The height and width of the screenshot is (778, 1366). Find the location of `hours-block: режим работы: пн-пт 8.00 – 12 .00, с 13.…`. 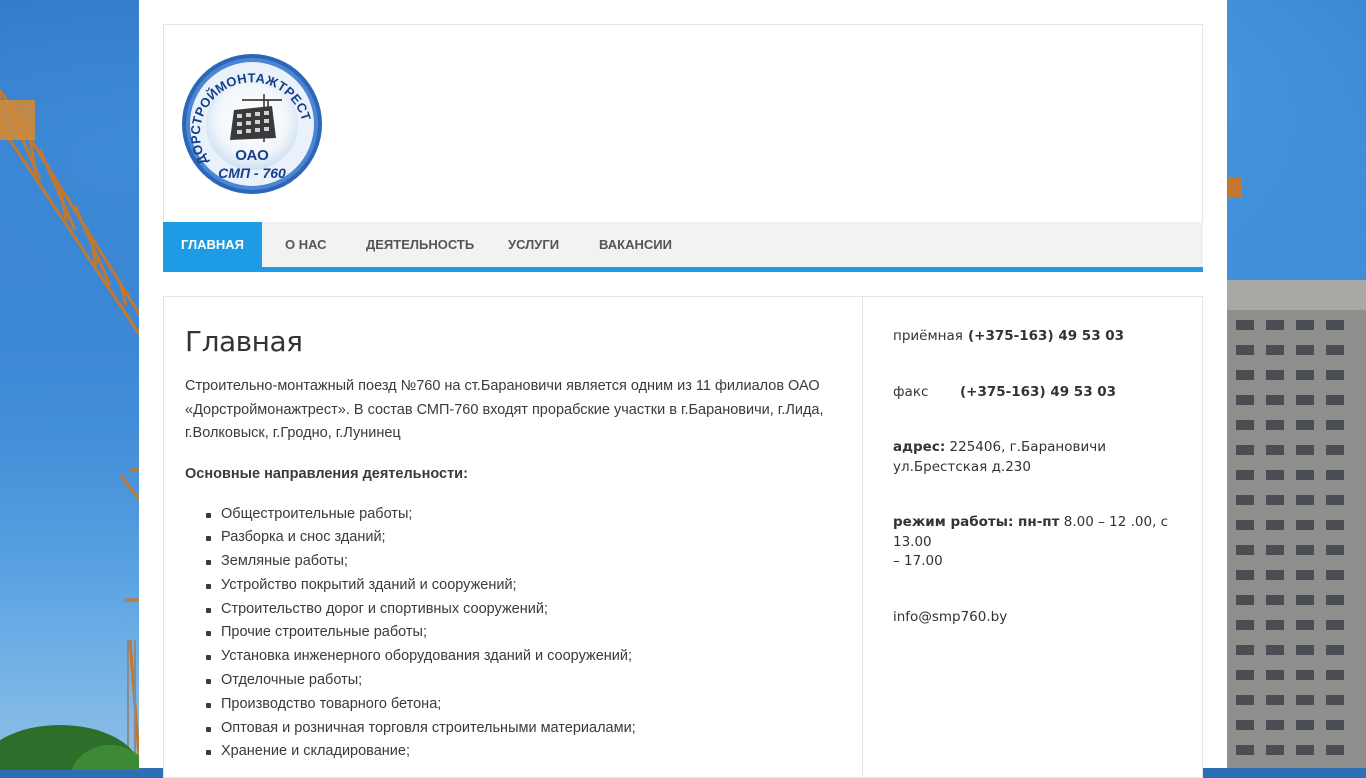

hours-block: режим работы: пн-пт 8.00 – 12 .00, с 13.… is located at coordinates (1038, 542).